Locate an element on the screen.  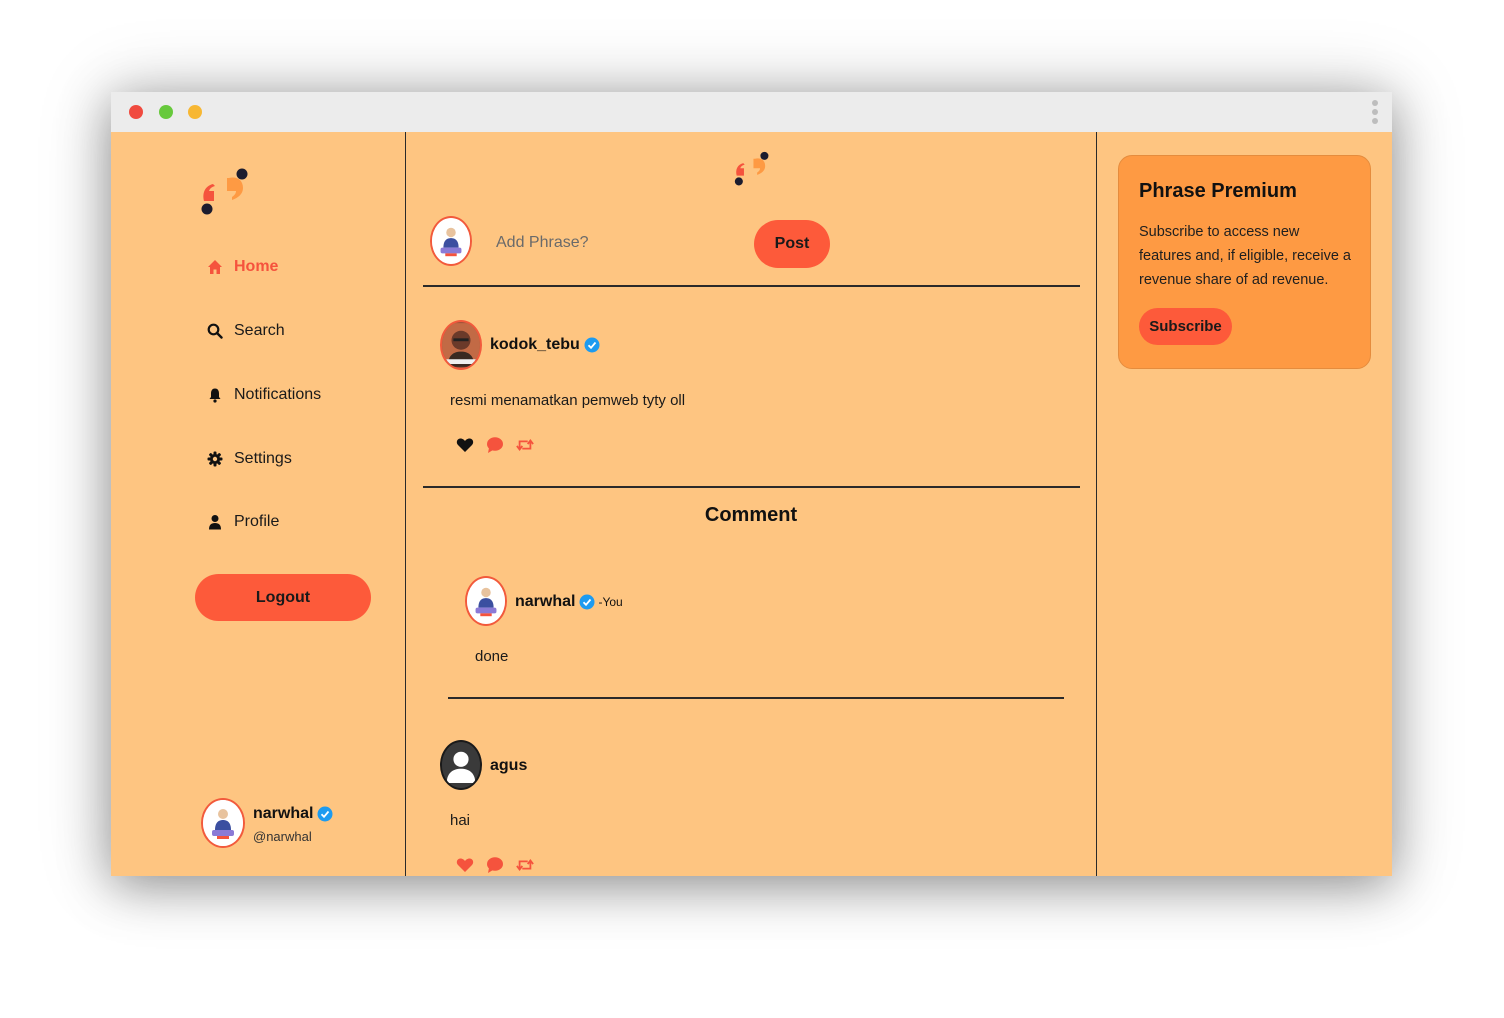
nav-search: Search is located at coordinates (246, 331).